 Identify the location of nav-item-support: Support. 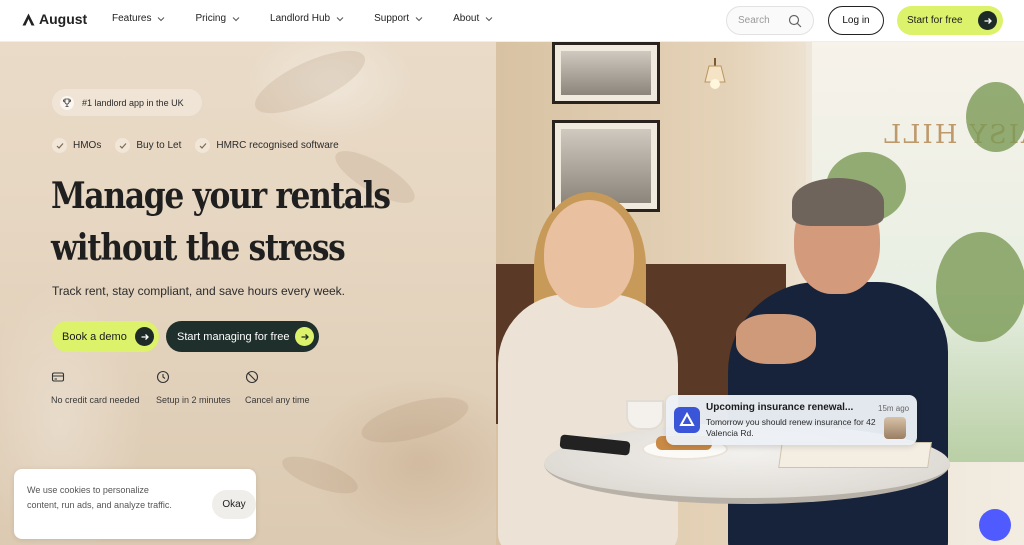
(398, 18).